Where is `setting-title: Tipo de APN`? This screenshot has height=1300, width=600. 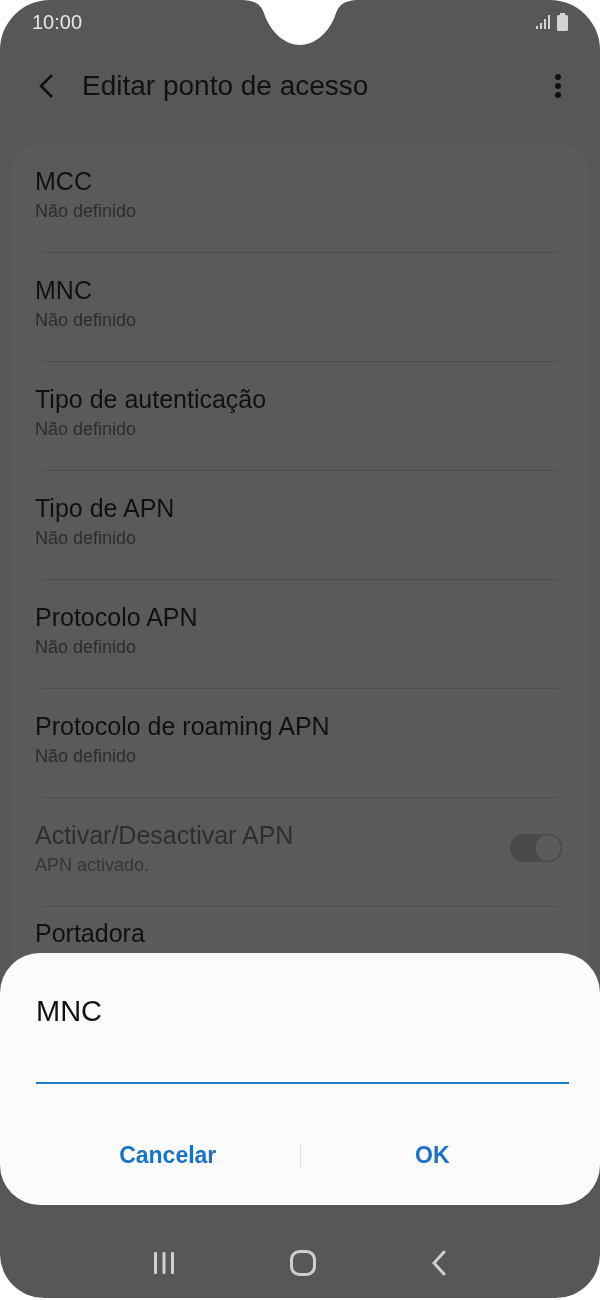
setting-title: Tipo de APN is located at coordinates (301, 508).